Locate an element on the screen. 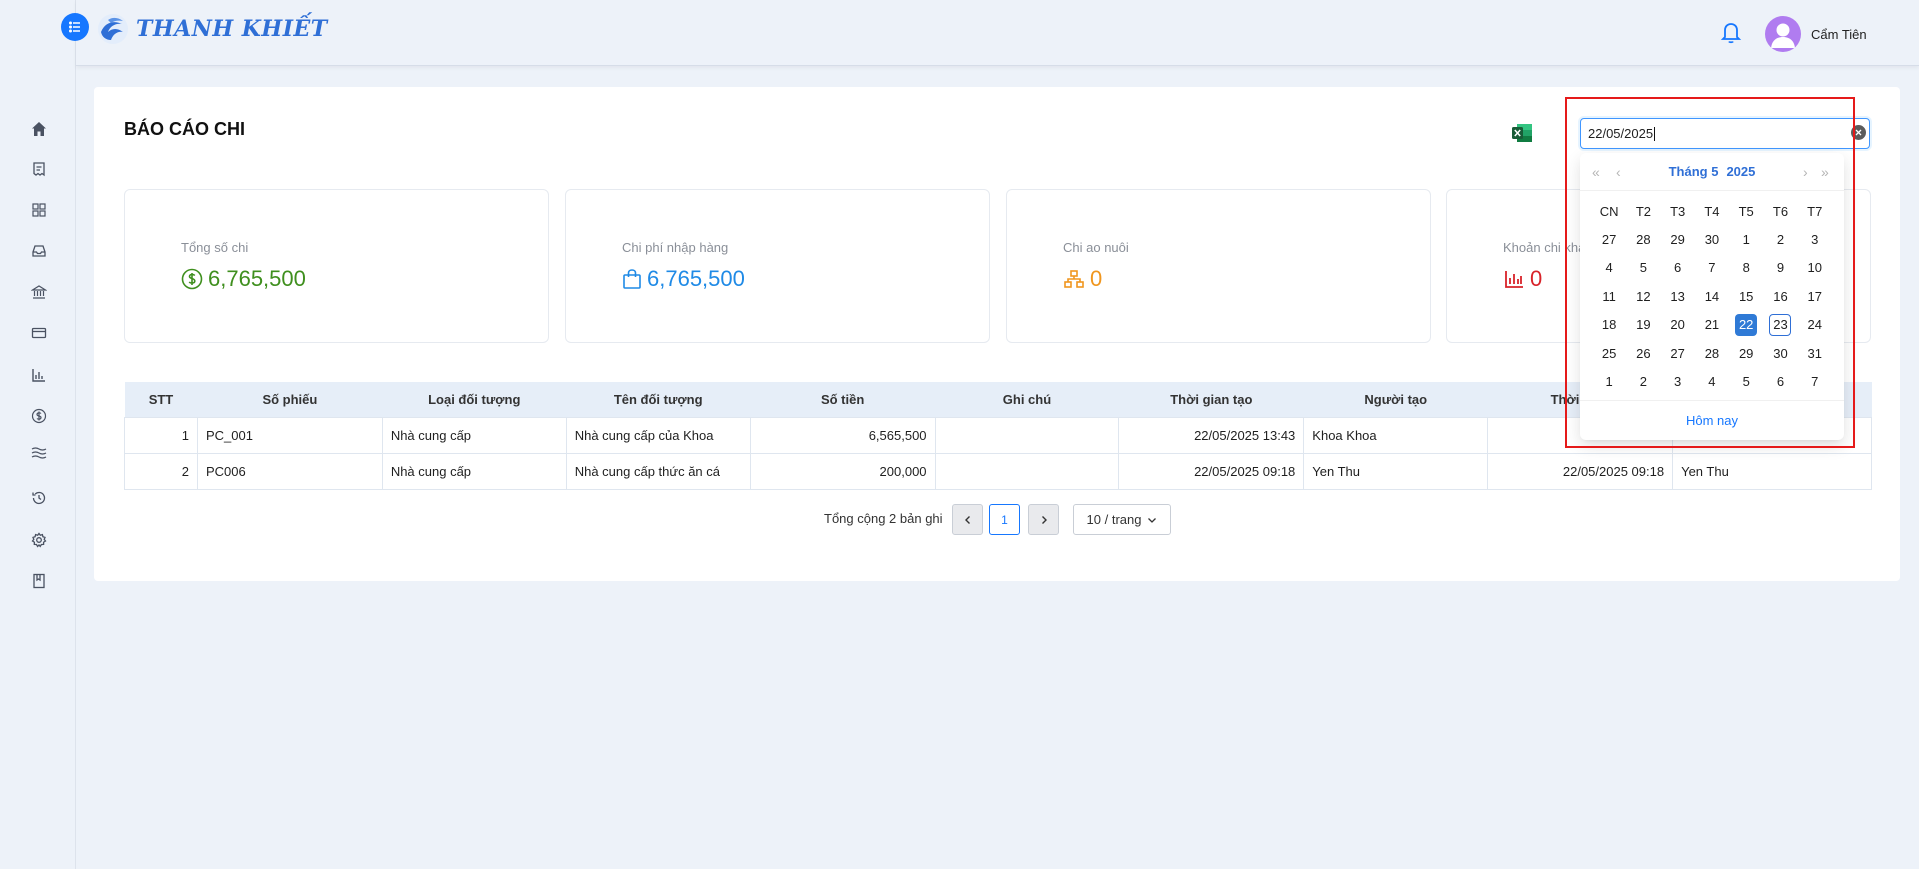 This screenshot has width=1919, height=869. column-header: Số phiếu is located at coordinates (290, 399).